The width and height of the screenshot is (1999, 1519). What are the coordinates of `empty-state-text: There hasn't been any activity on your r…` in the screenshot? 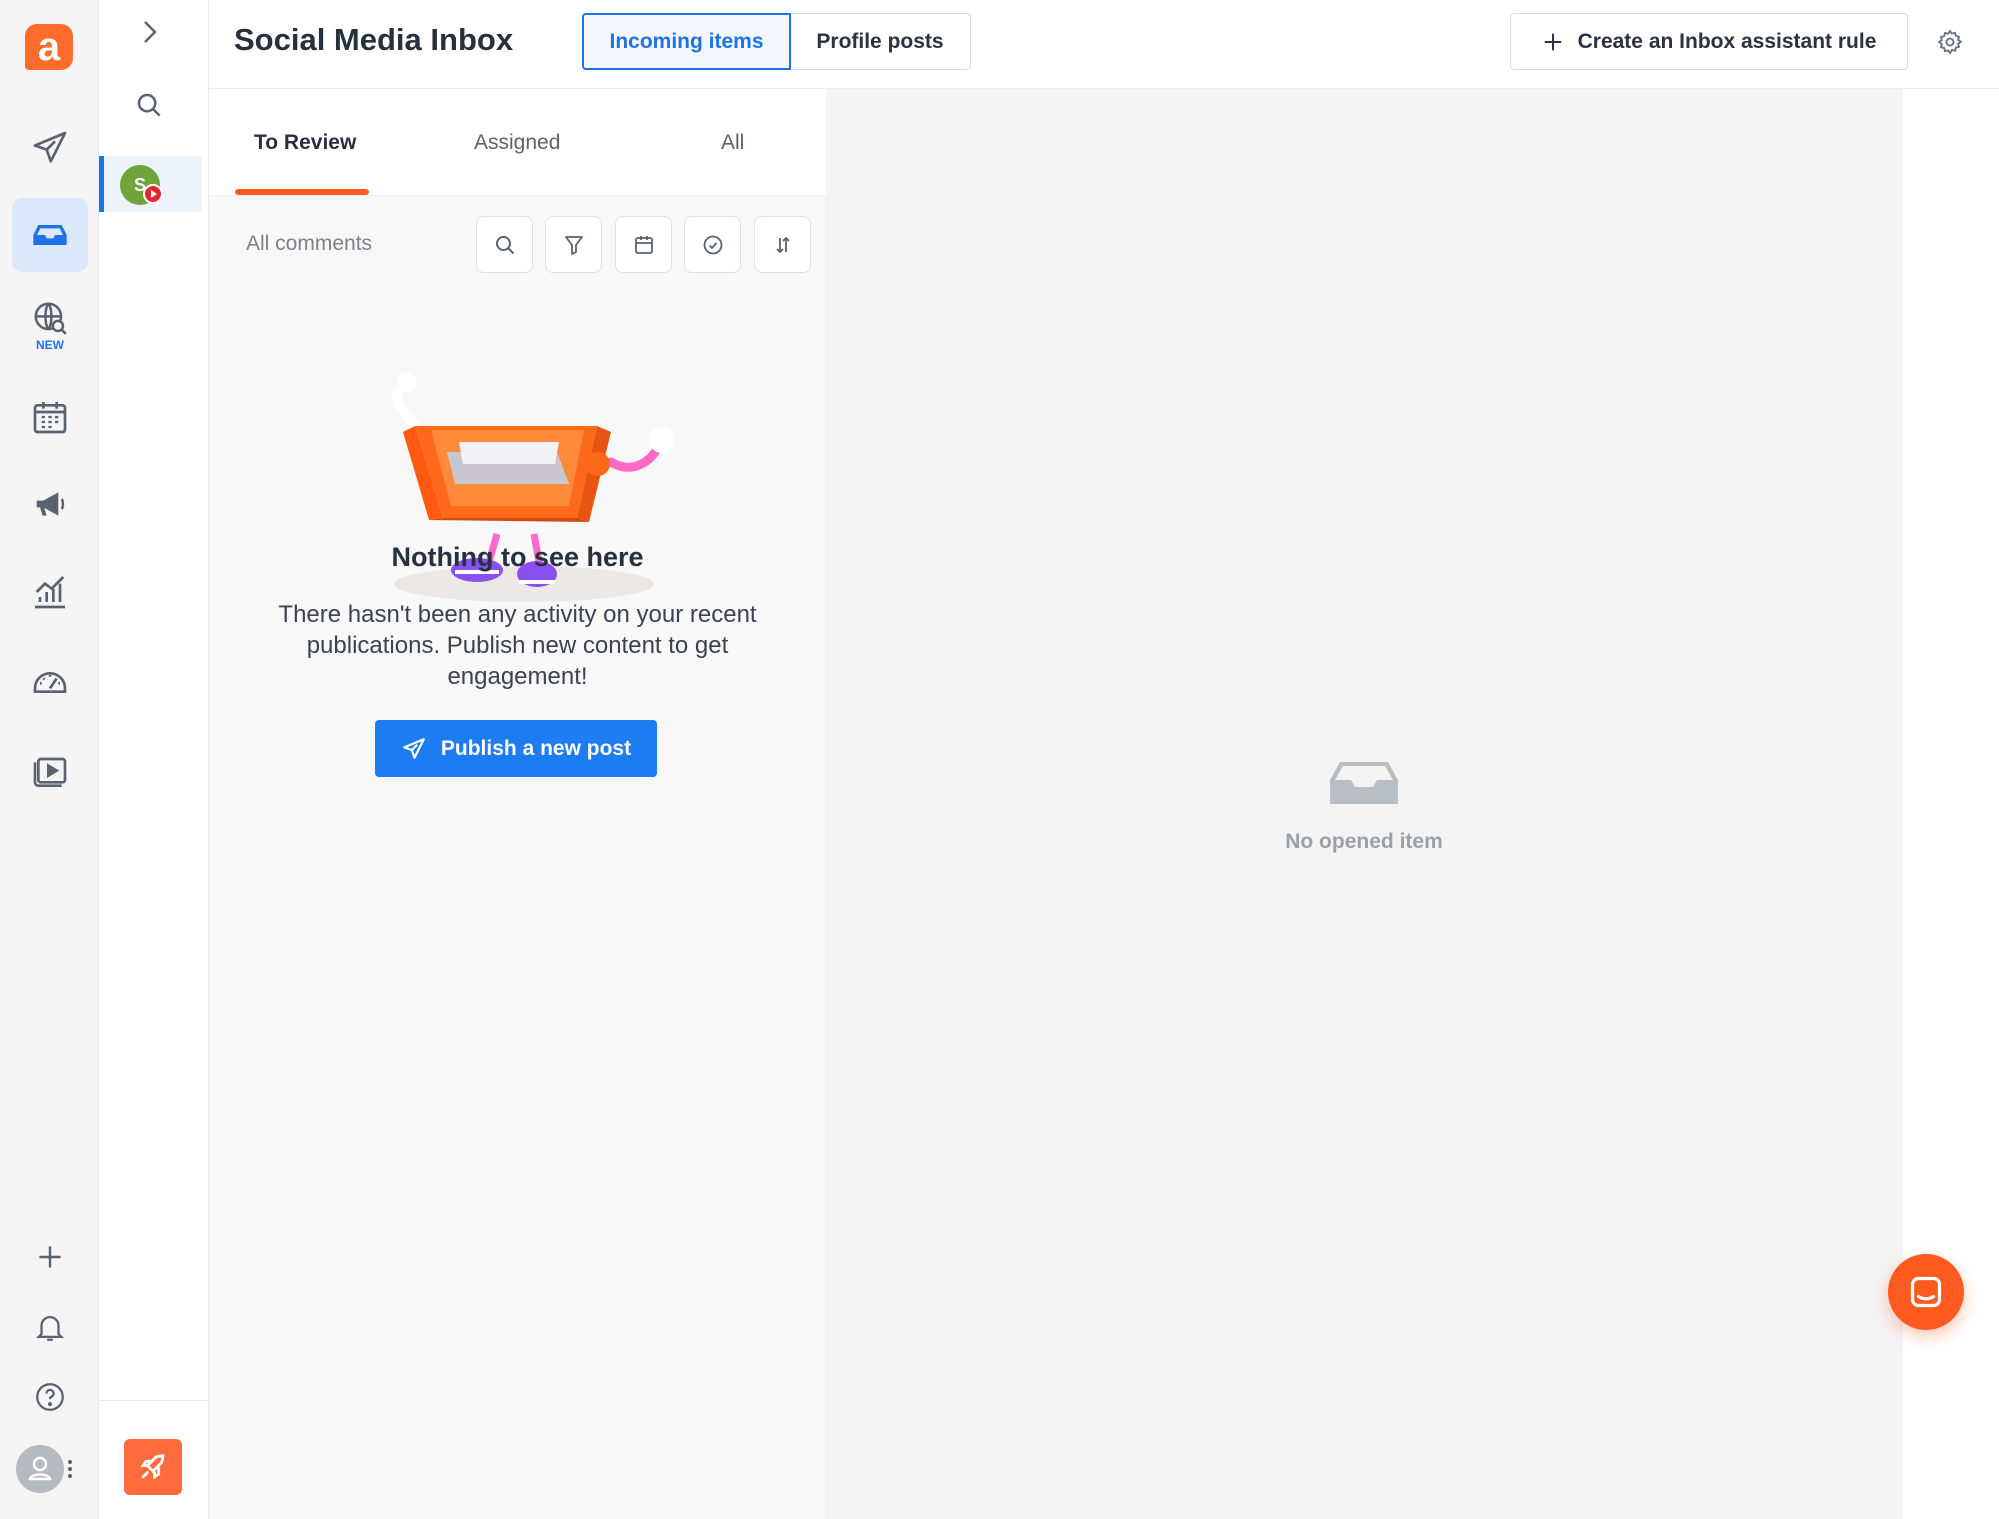 It's located at (517, 645).